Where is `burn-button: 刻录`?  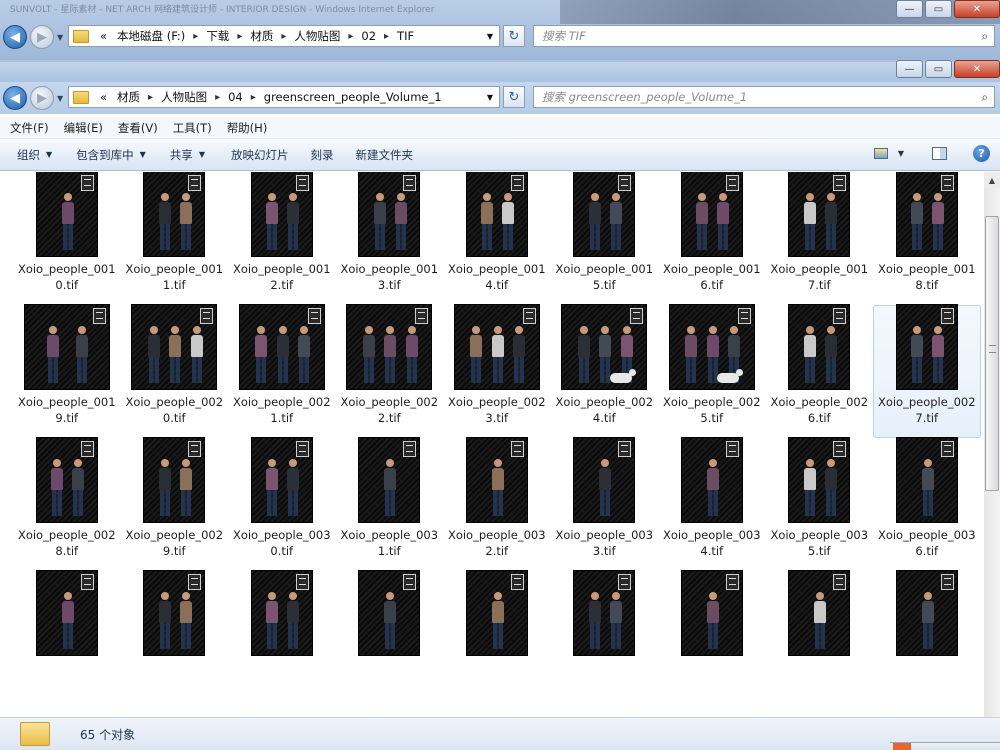
burn-button: 刻录 is located at coordinates (321, 155).